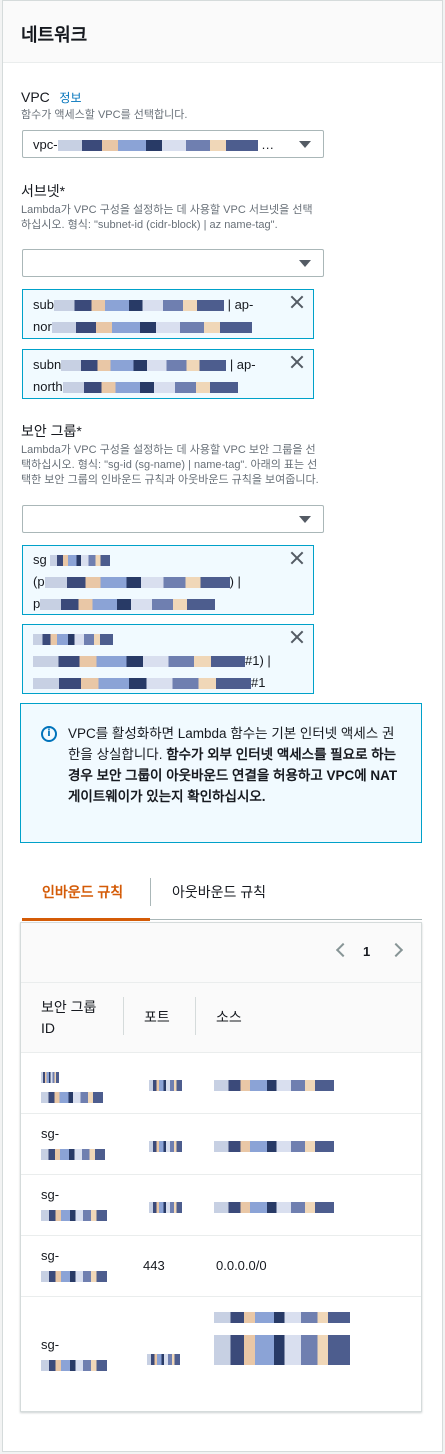 This screenshot has width=445, height=1454. I want to click on security-group-token: #1) | #1, so click(168, 659).